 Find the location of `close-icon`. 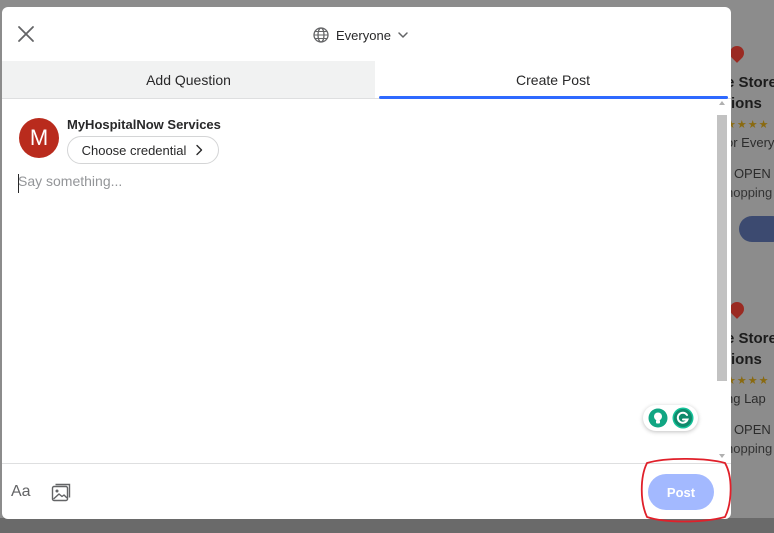

close-icon is located at coordinates (26, 34).